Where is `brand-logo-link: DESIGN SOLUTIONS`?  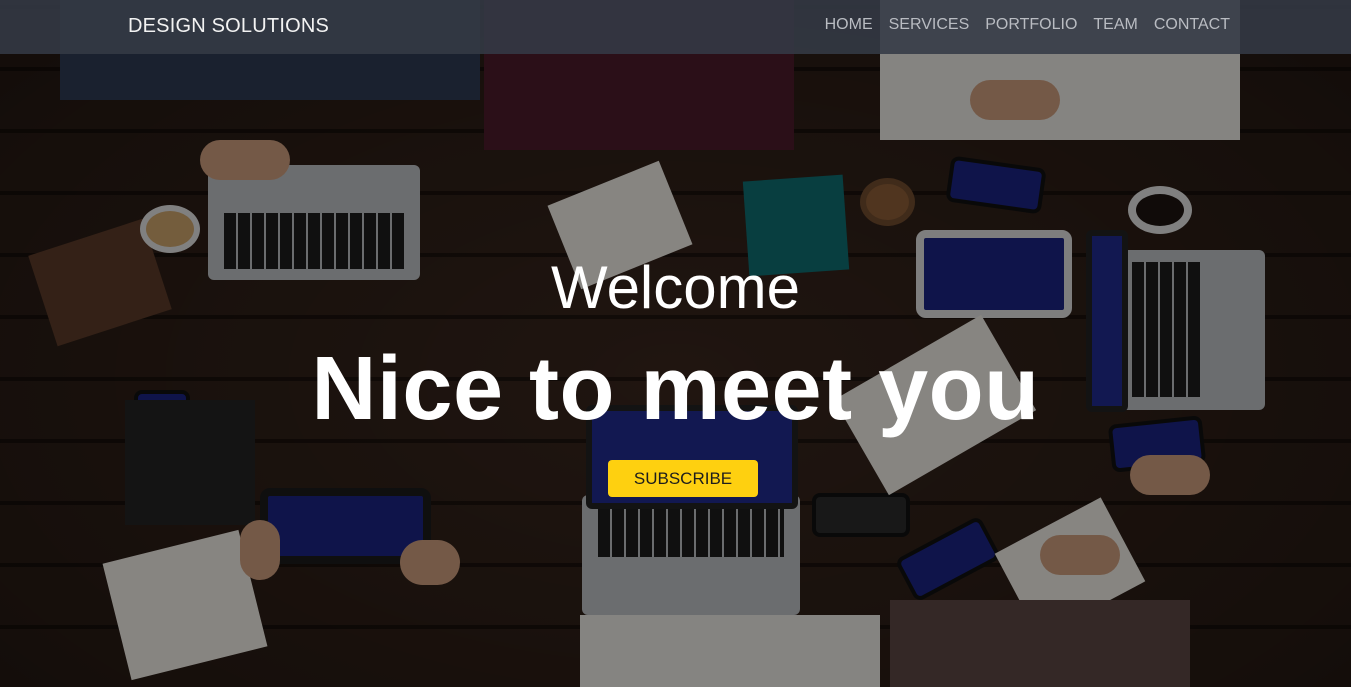
brand-logo-link: DESIGN SOLUTIONS is located at coordinates (228, 26).